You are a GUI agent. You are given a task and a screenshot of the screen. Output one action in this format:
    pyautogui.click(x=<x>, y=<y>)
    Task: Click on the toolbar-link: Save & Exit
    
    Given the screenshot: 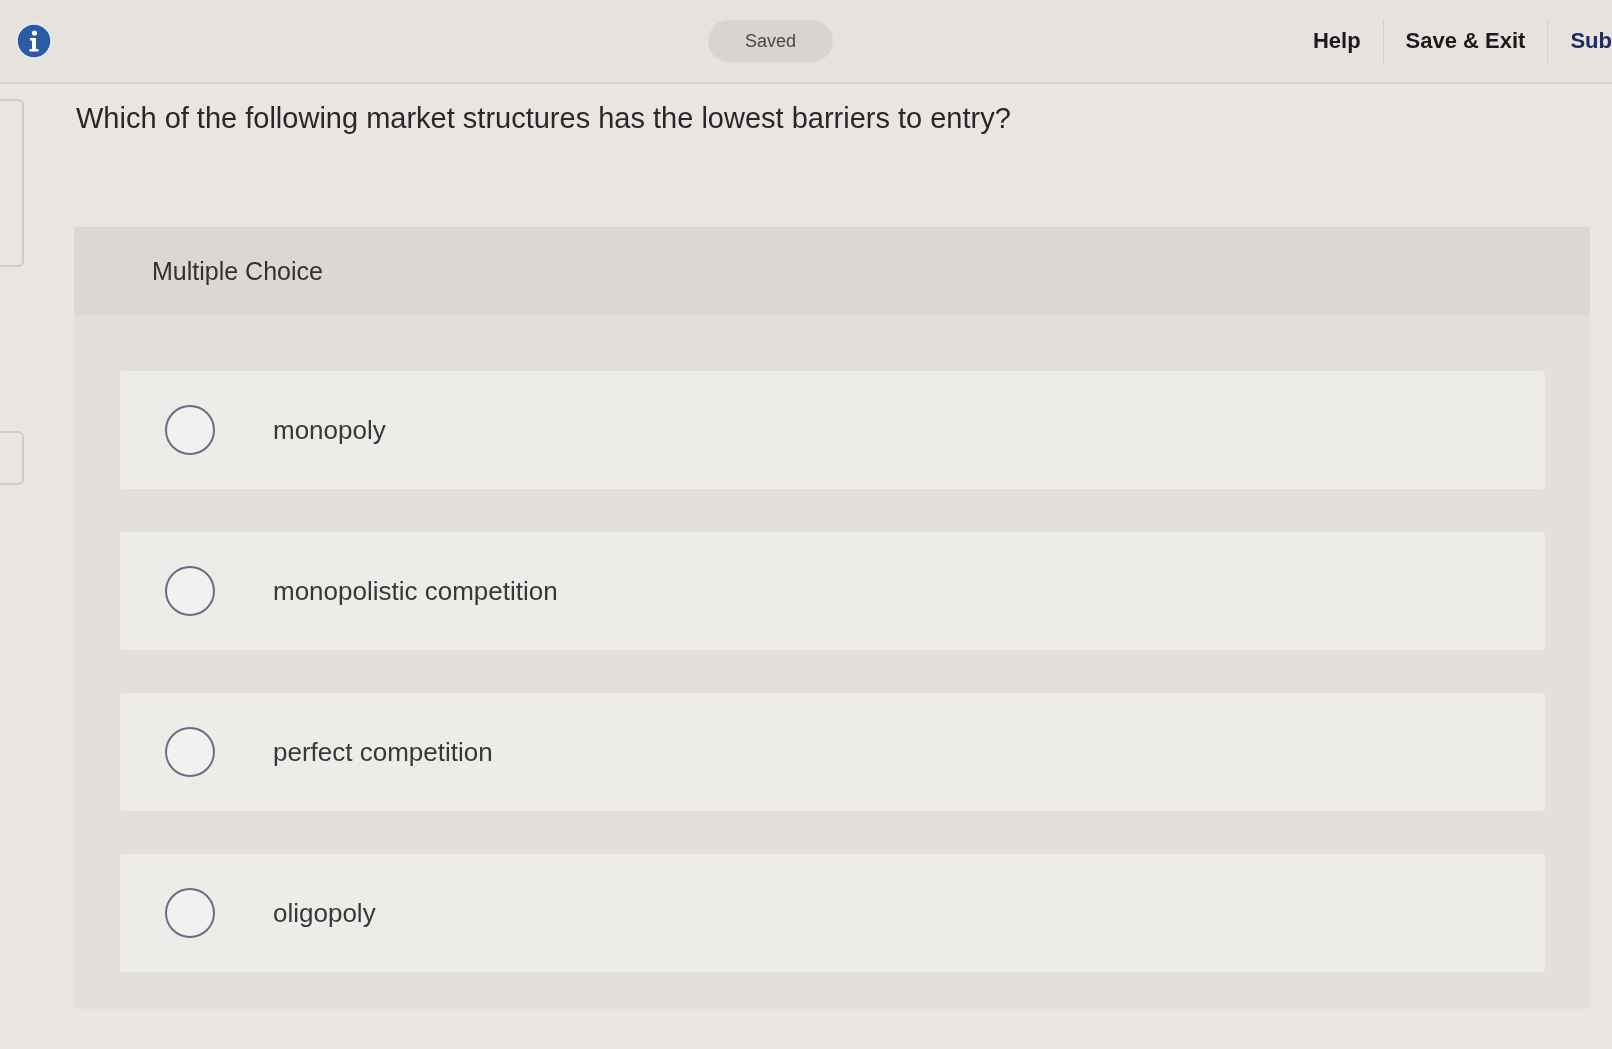 What is the action you would take?
    pyautogui.click(x=1465, y=41)
    